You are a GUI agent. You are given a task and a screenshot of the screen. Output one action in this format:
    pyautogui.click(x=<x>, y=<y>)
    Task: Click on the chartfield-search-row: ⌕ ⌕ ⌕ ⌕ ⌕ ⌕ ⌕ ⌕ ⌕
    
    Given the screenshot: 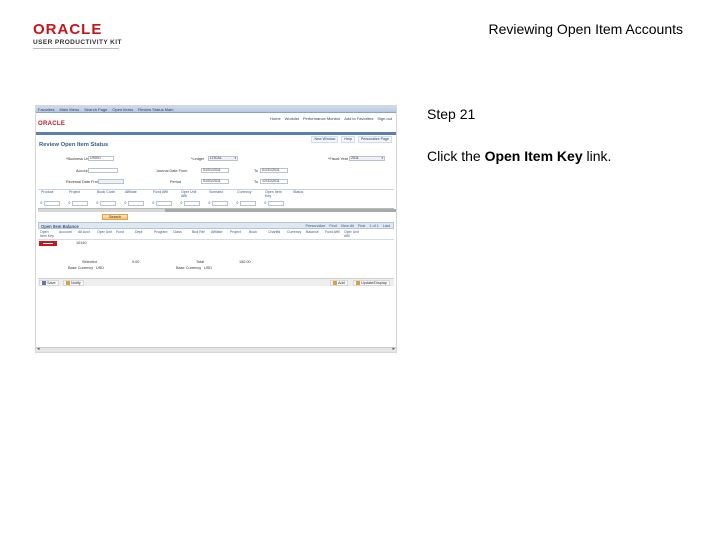 What is the action you would take?
    pyautogui.click(x=216, y=203)
    